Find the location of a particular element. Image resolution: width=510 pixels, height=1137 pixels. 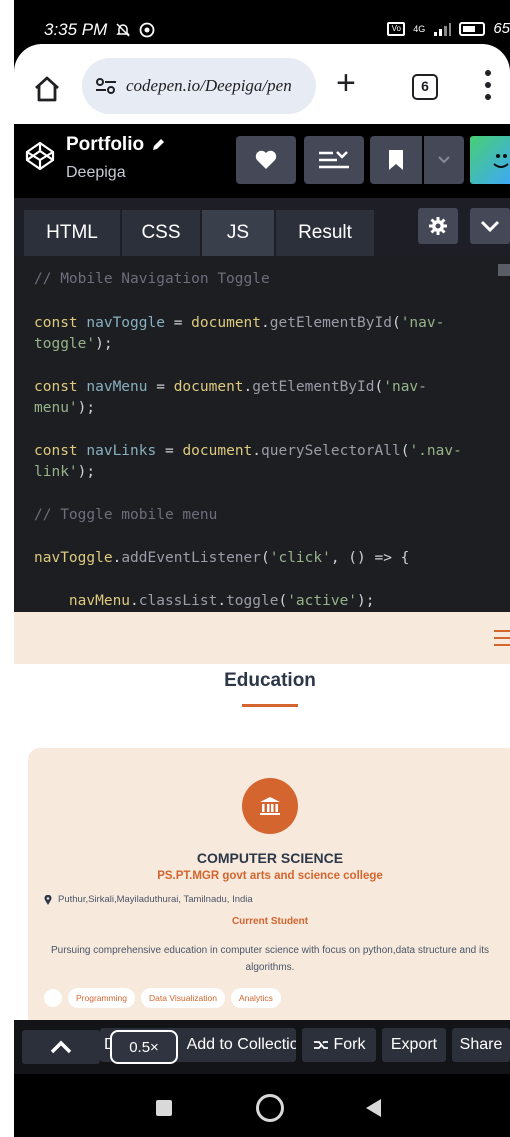

battery-level: 65 is located at coordinates (501, 28).